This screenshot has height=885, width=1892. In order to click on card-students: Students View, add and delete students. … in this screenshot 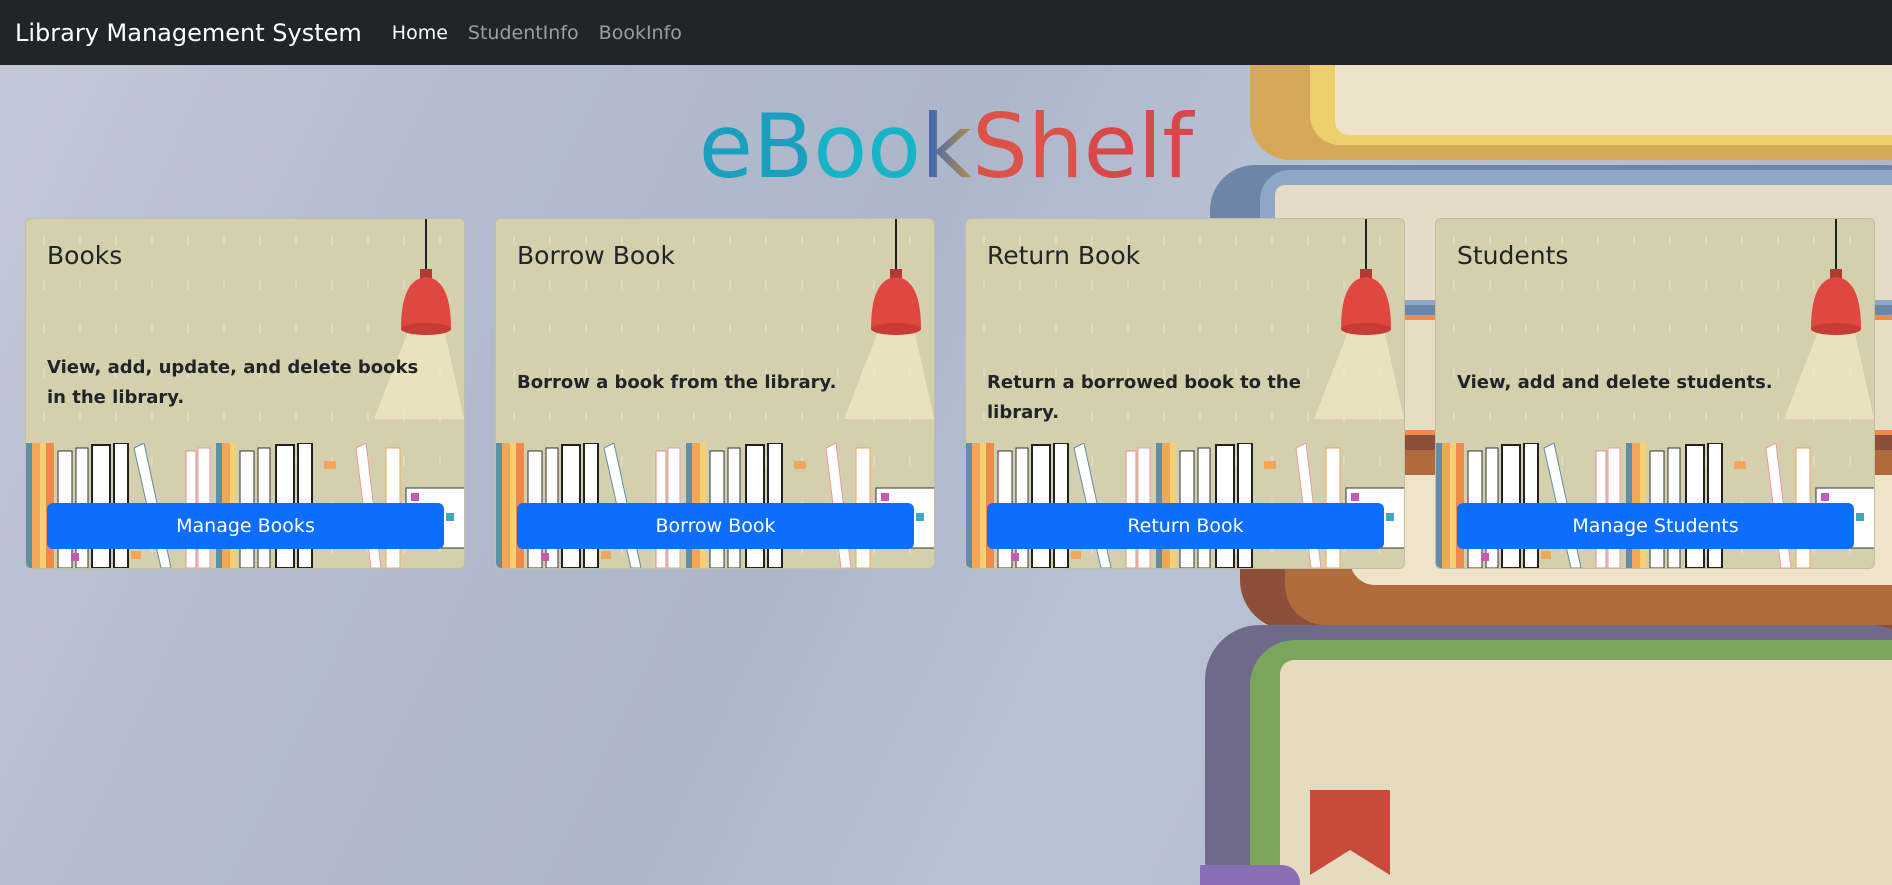, I will do `click(1655, 393)`.